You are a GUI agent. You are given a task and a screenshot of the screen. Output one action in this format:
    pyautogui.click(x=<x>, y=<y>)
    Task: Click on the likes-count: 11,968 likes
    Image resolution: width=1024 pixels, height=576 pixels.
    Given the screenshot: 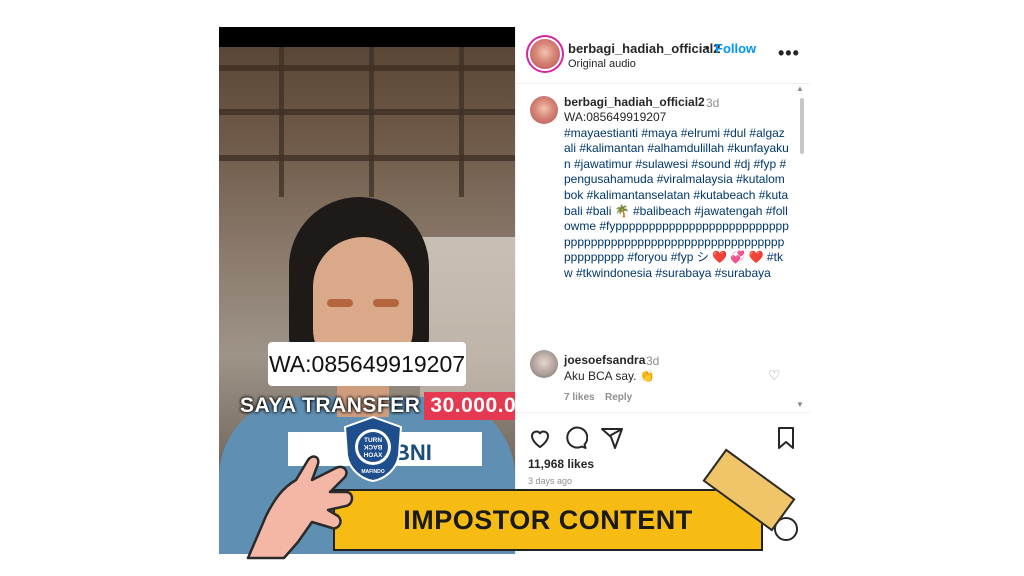 What is the action you would take?
    pyautogui.click(x=561, y=464)
    